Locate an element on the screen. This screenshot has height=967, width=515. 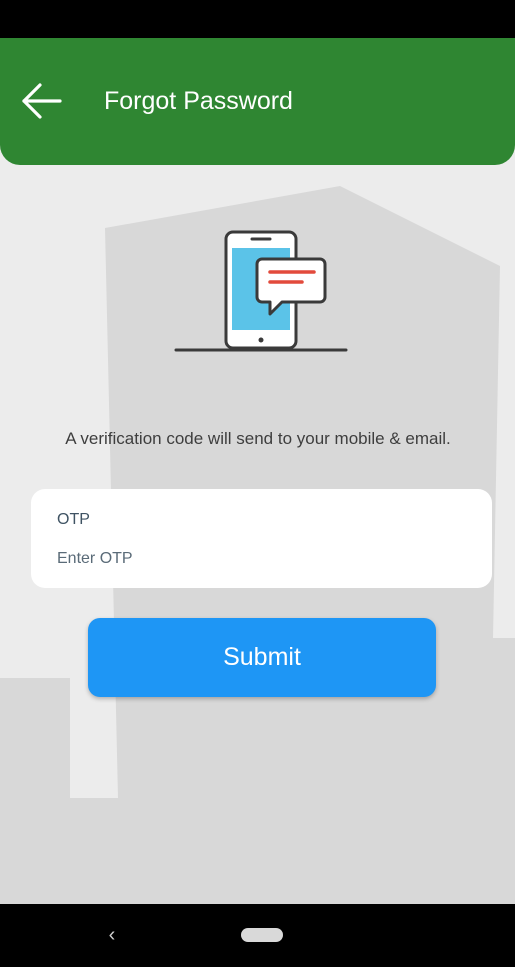
chevron-left-icon: ‹ is located at coordinates (112, 935).